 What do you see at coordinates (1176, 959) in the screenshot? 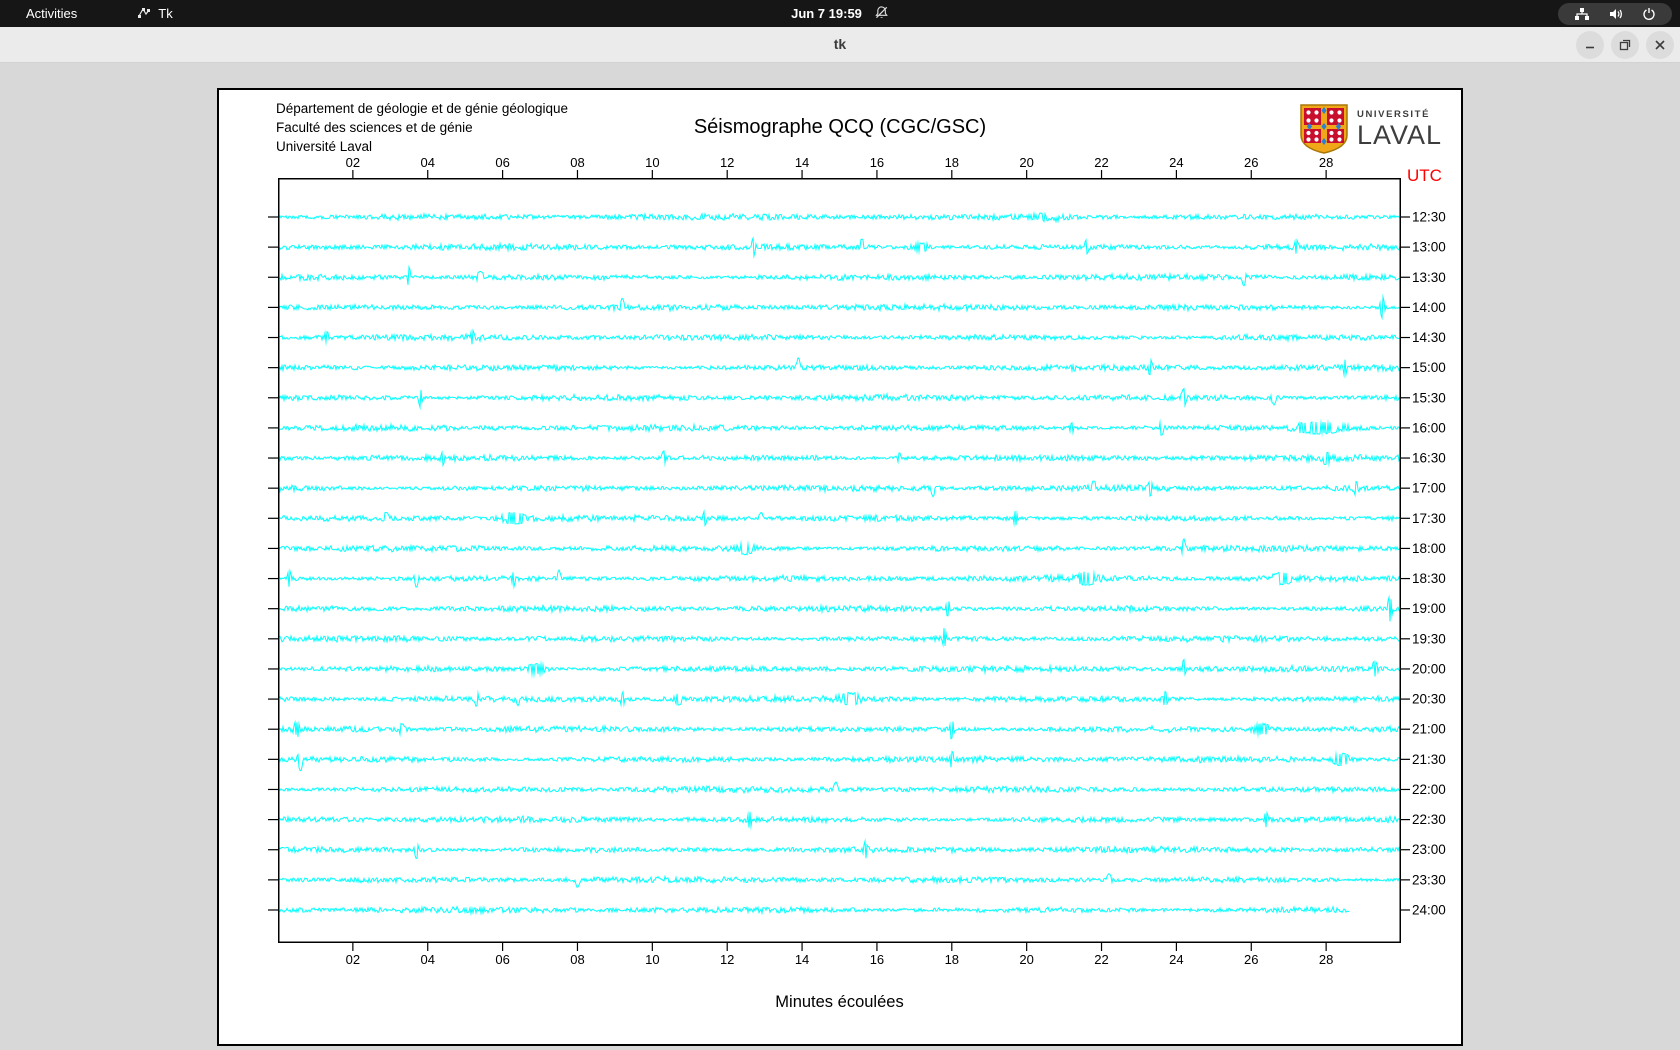
I see `x-tick-label-bottom: 24` at bounding box center [1176, 959].